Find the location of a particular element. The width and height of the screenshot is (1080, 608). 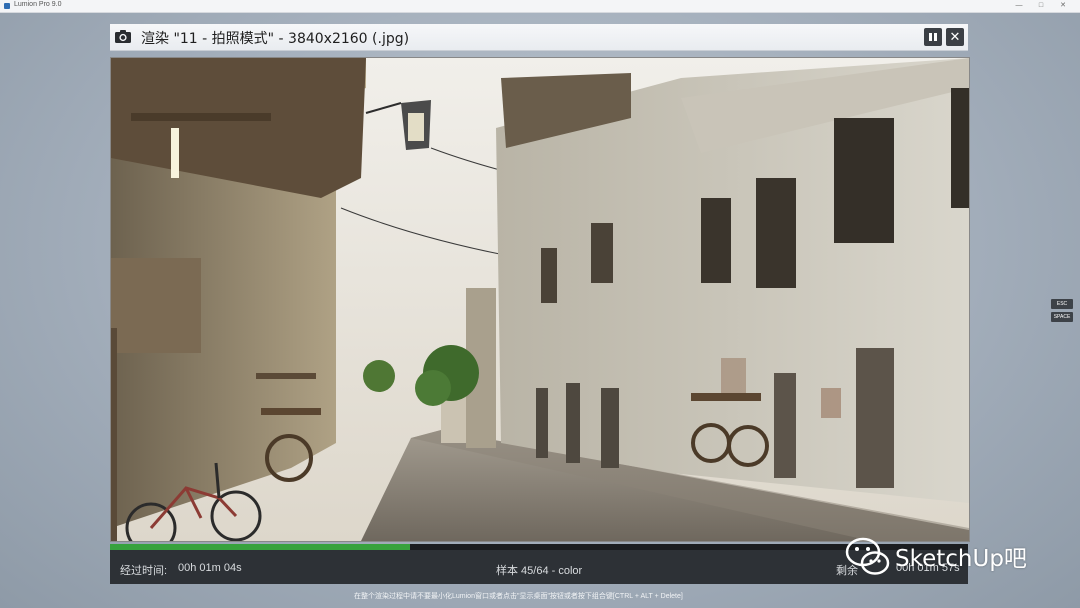

render-progress-fill is located at coordinates (260, 547).